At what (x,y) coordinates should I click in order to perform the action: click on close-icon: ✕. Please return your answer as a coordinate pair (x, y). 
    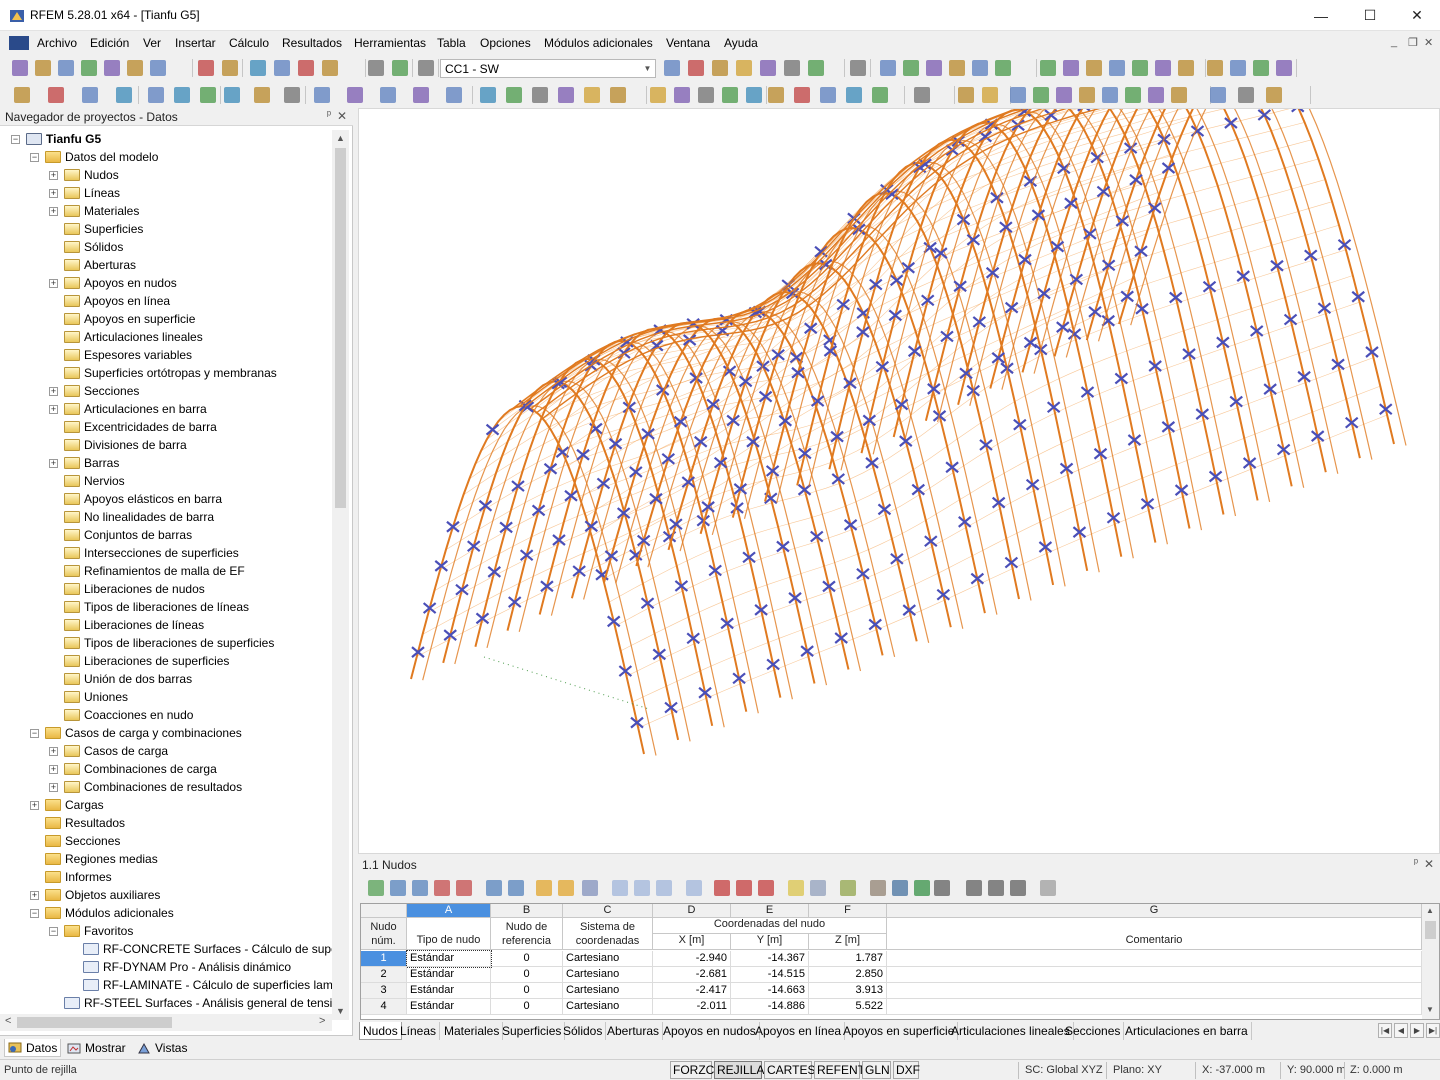
    Looking at the image, I should click on (1429, 864).